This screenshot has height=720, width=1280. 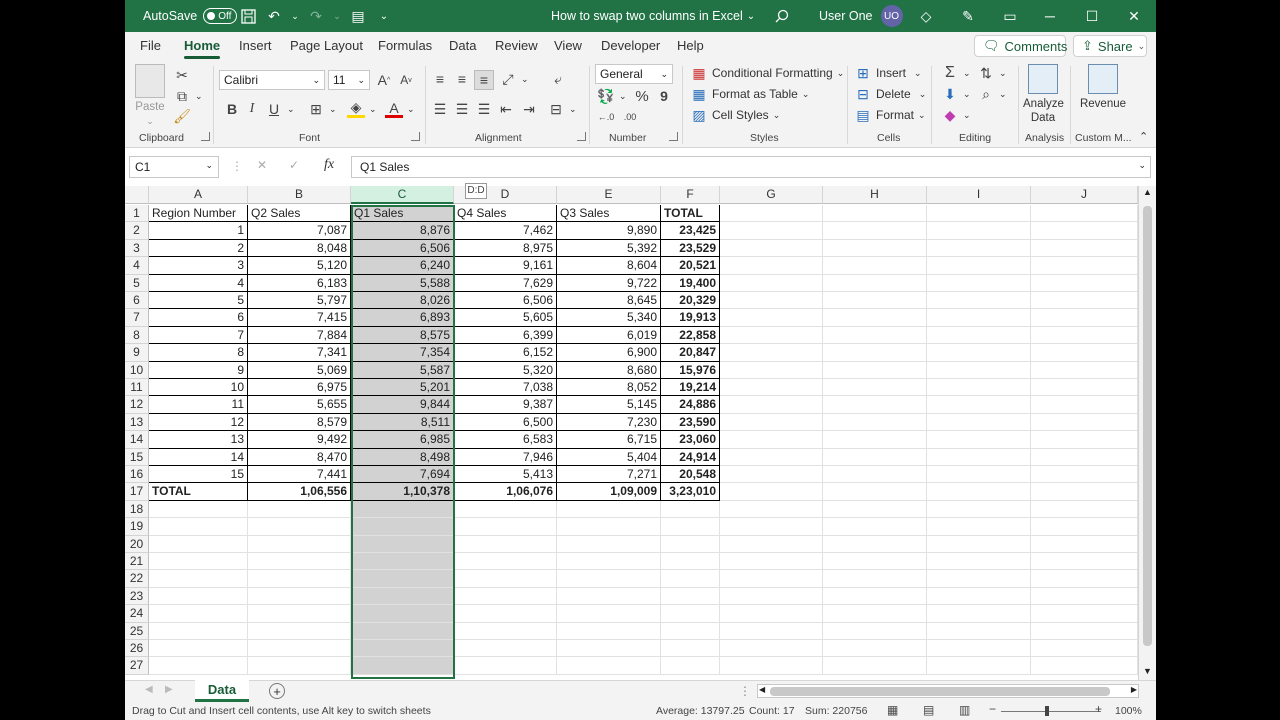 What do you see at coordinates (1134, 689) in the screenshot?
I see `scroll-right-icon: ▶` at bounding box center [1134, 689].